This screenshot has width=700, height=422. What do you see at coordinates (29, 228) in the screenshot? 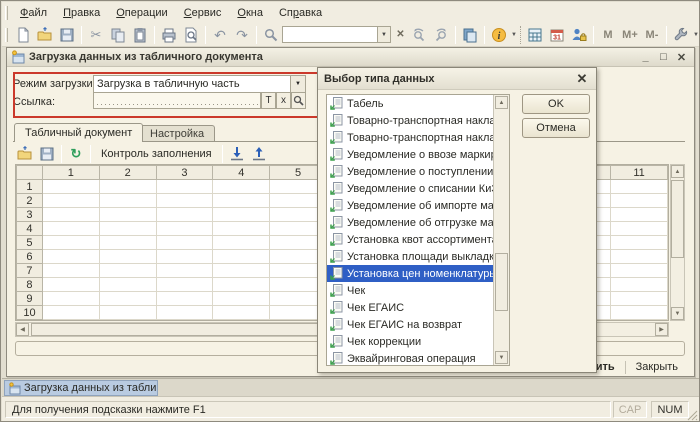
I see `grid-row-header: 4` at bounding box center [29, 228].